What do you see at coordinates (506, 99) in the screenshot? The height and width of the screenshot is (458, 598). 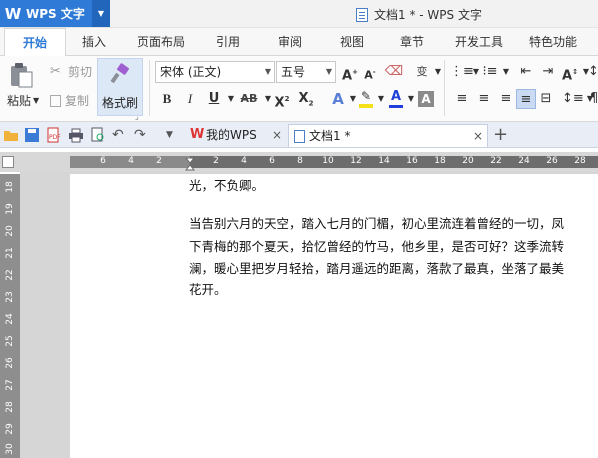 I see `align-right-icon: ≡` at bounding box center [506, 99].